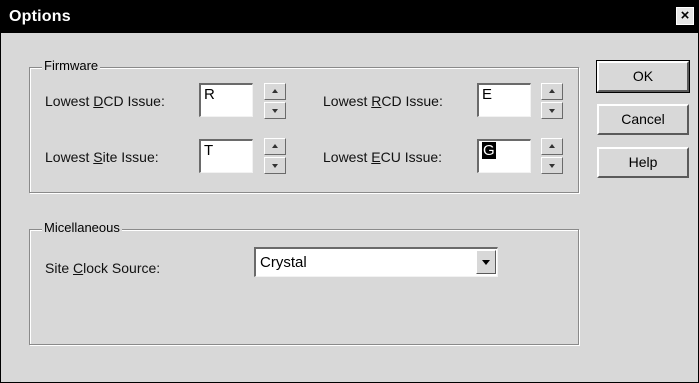 This screenshot has width=699, height=383. I want to click on selected-text: G, so click(489, 150).